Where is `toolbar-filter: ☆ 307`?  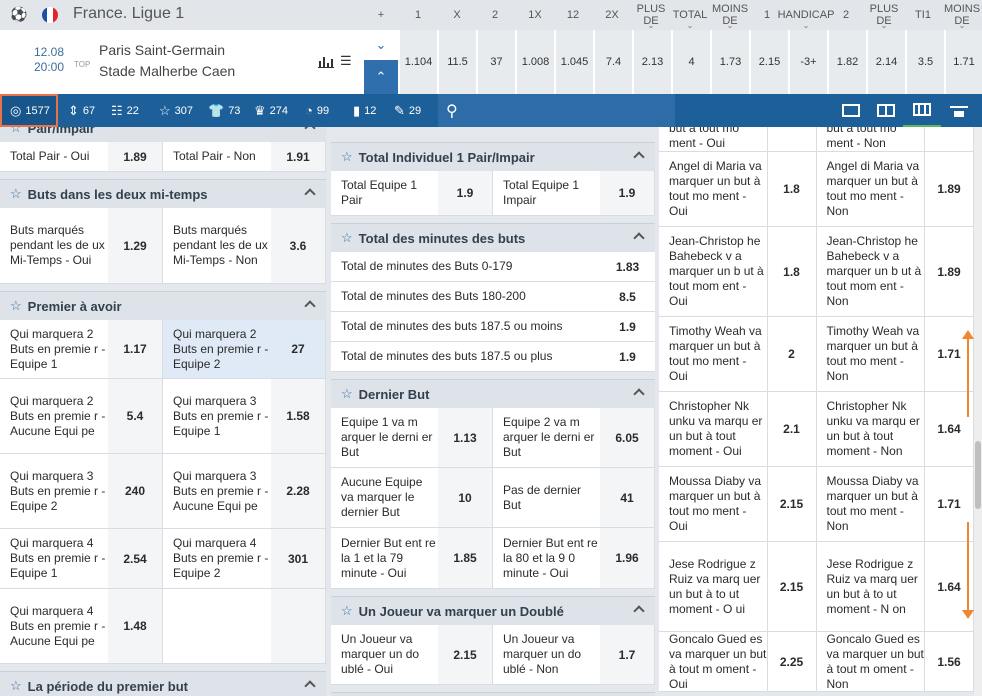
toolbar-filter: ☆ 307 is located at coordinates (172, 110).